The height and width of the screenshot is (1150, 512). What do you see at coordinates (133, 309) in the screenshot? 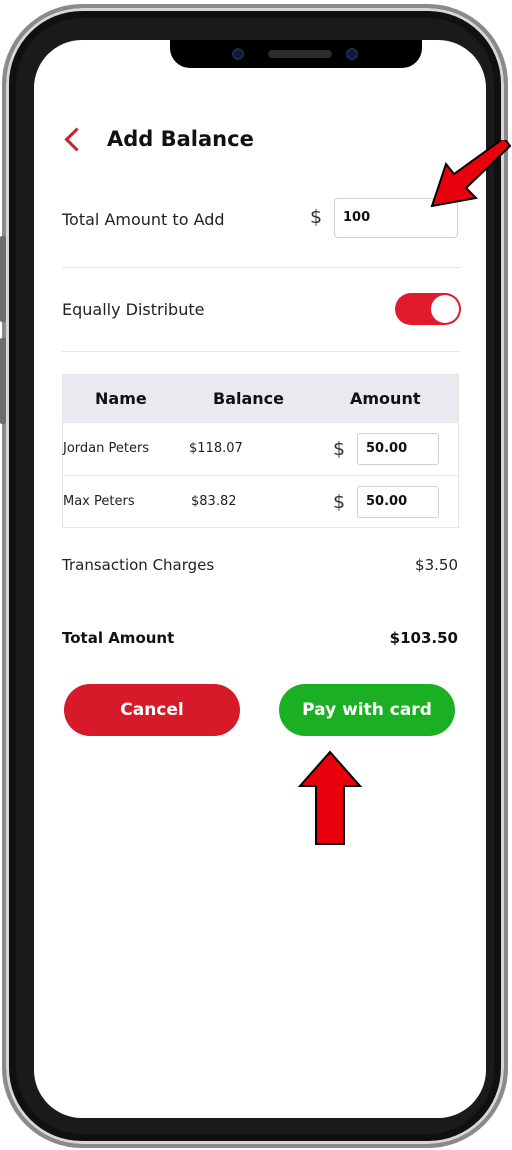
I see `equally-distribute-label: Equally Distribute` at bounding box center [133, 309].